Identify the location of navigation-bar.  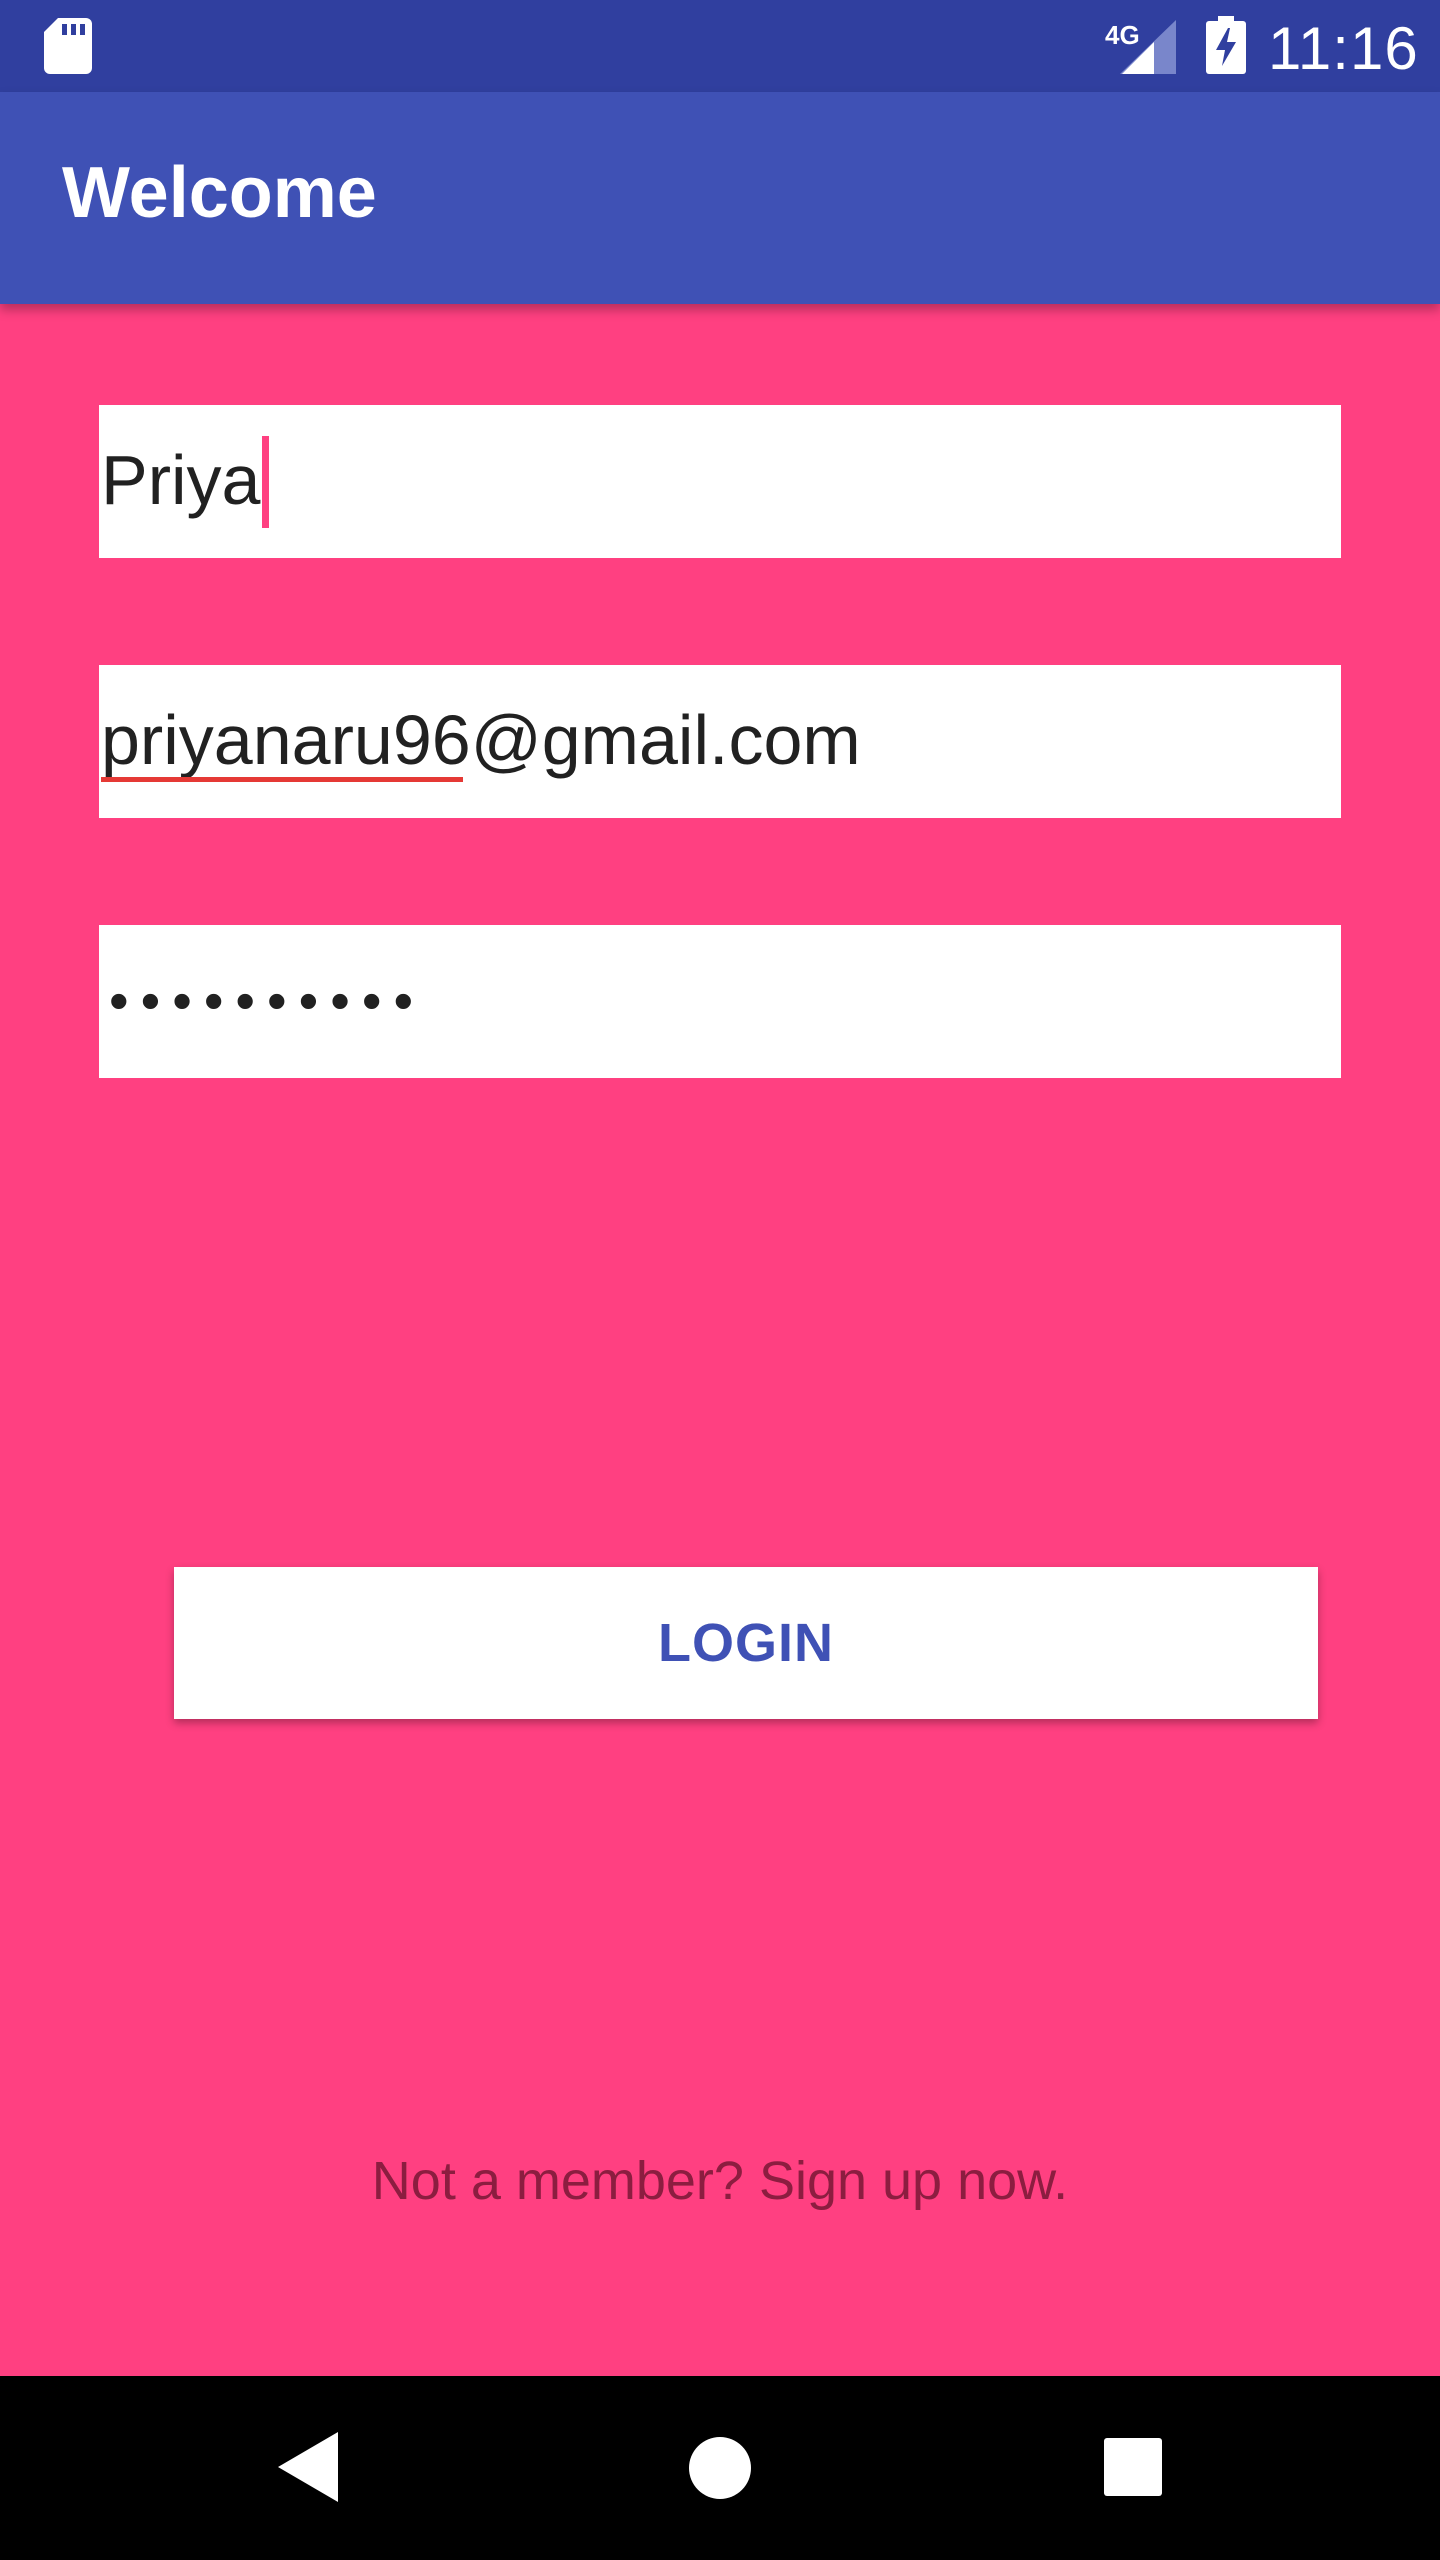
(720, 2468).